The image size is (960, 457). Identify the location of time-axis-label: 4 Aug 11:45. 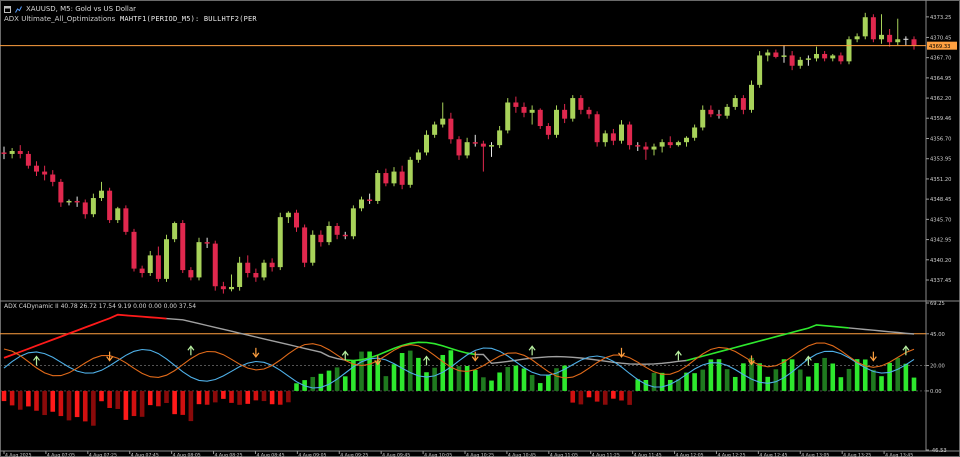
(648, 455).